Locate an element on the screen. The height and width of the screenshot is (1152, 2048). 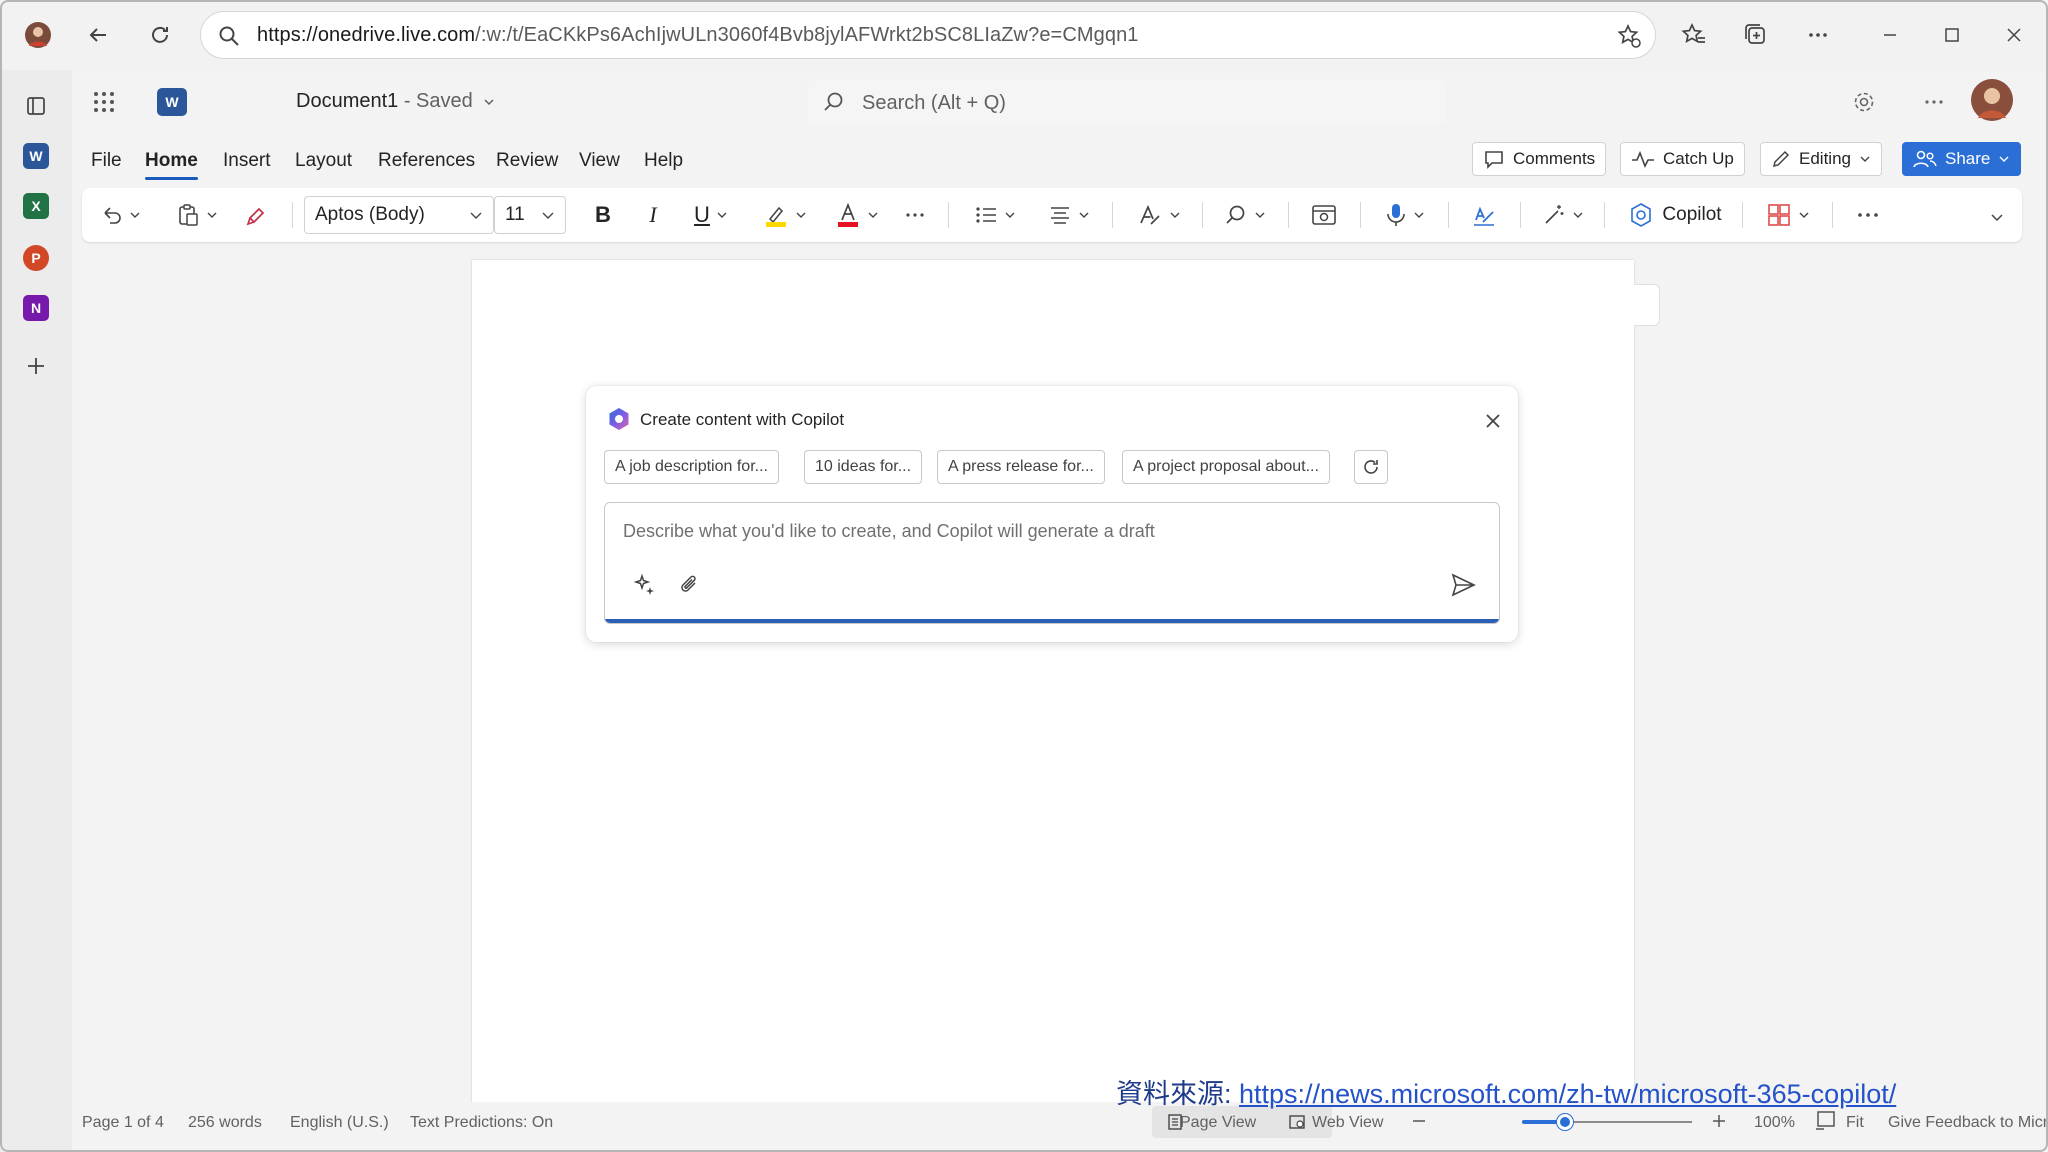
copilot-button: Copilot is located at coordinates (1675, 215).